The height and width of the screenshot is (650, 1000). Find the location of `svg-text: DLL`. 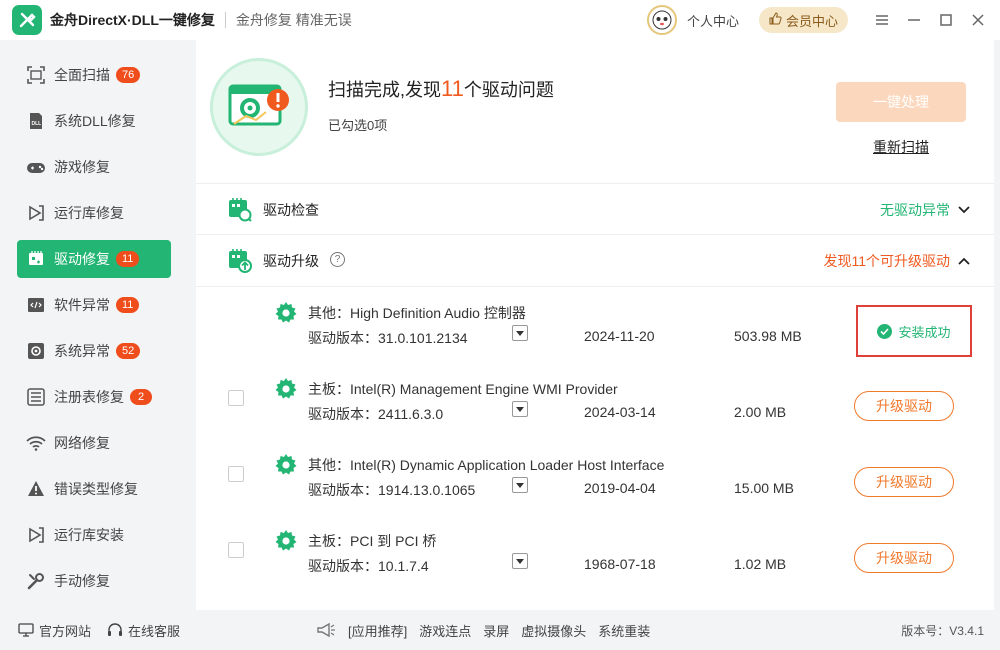

svg-text: DLL is located at coordinates (37, 124).